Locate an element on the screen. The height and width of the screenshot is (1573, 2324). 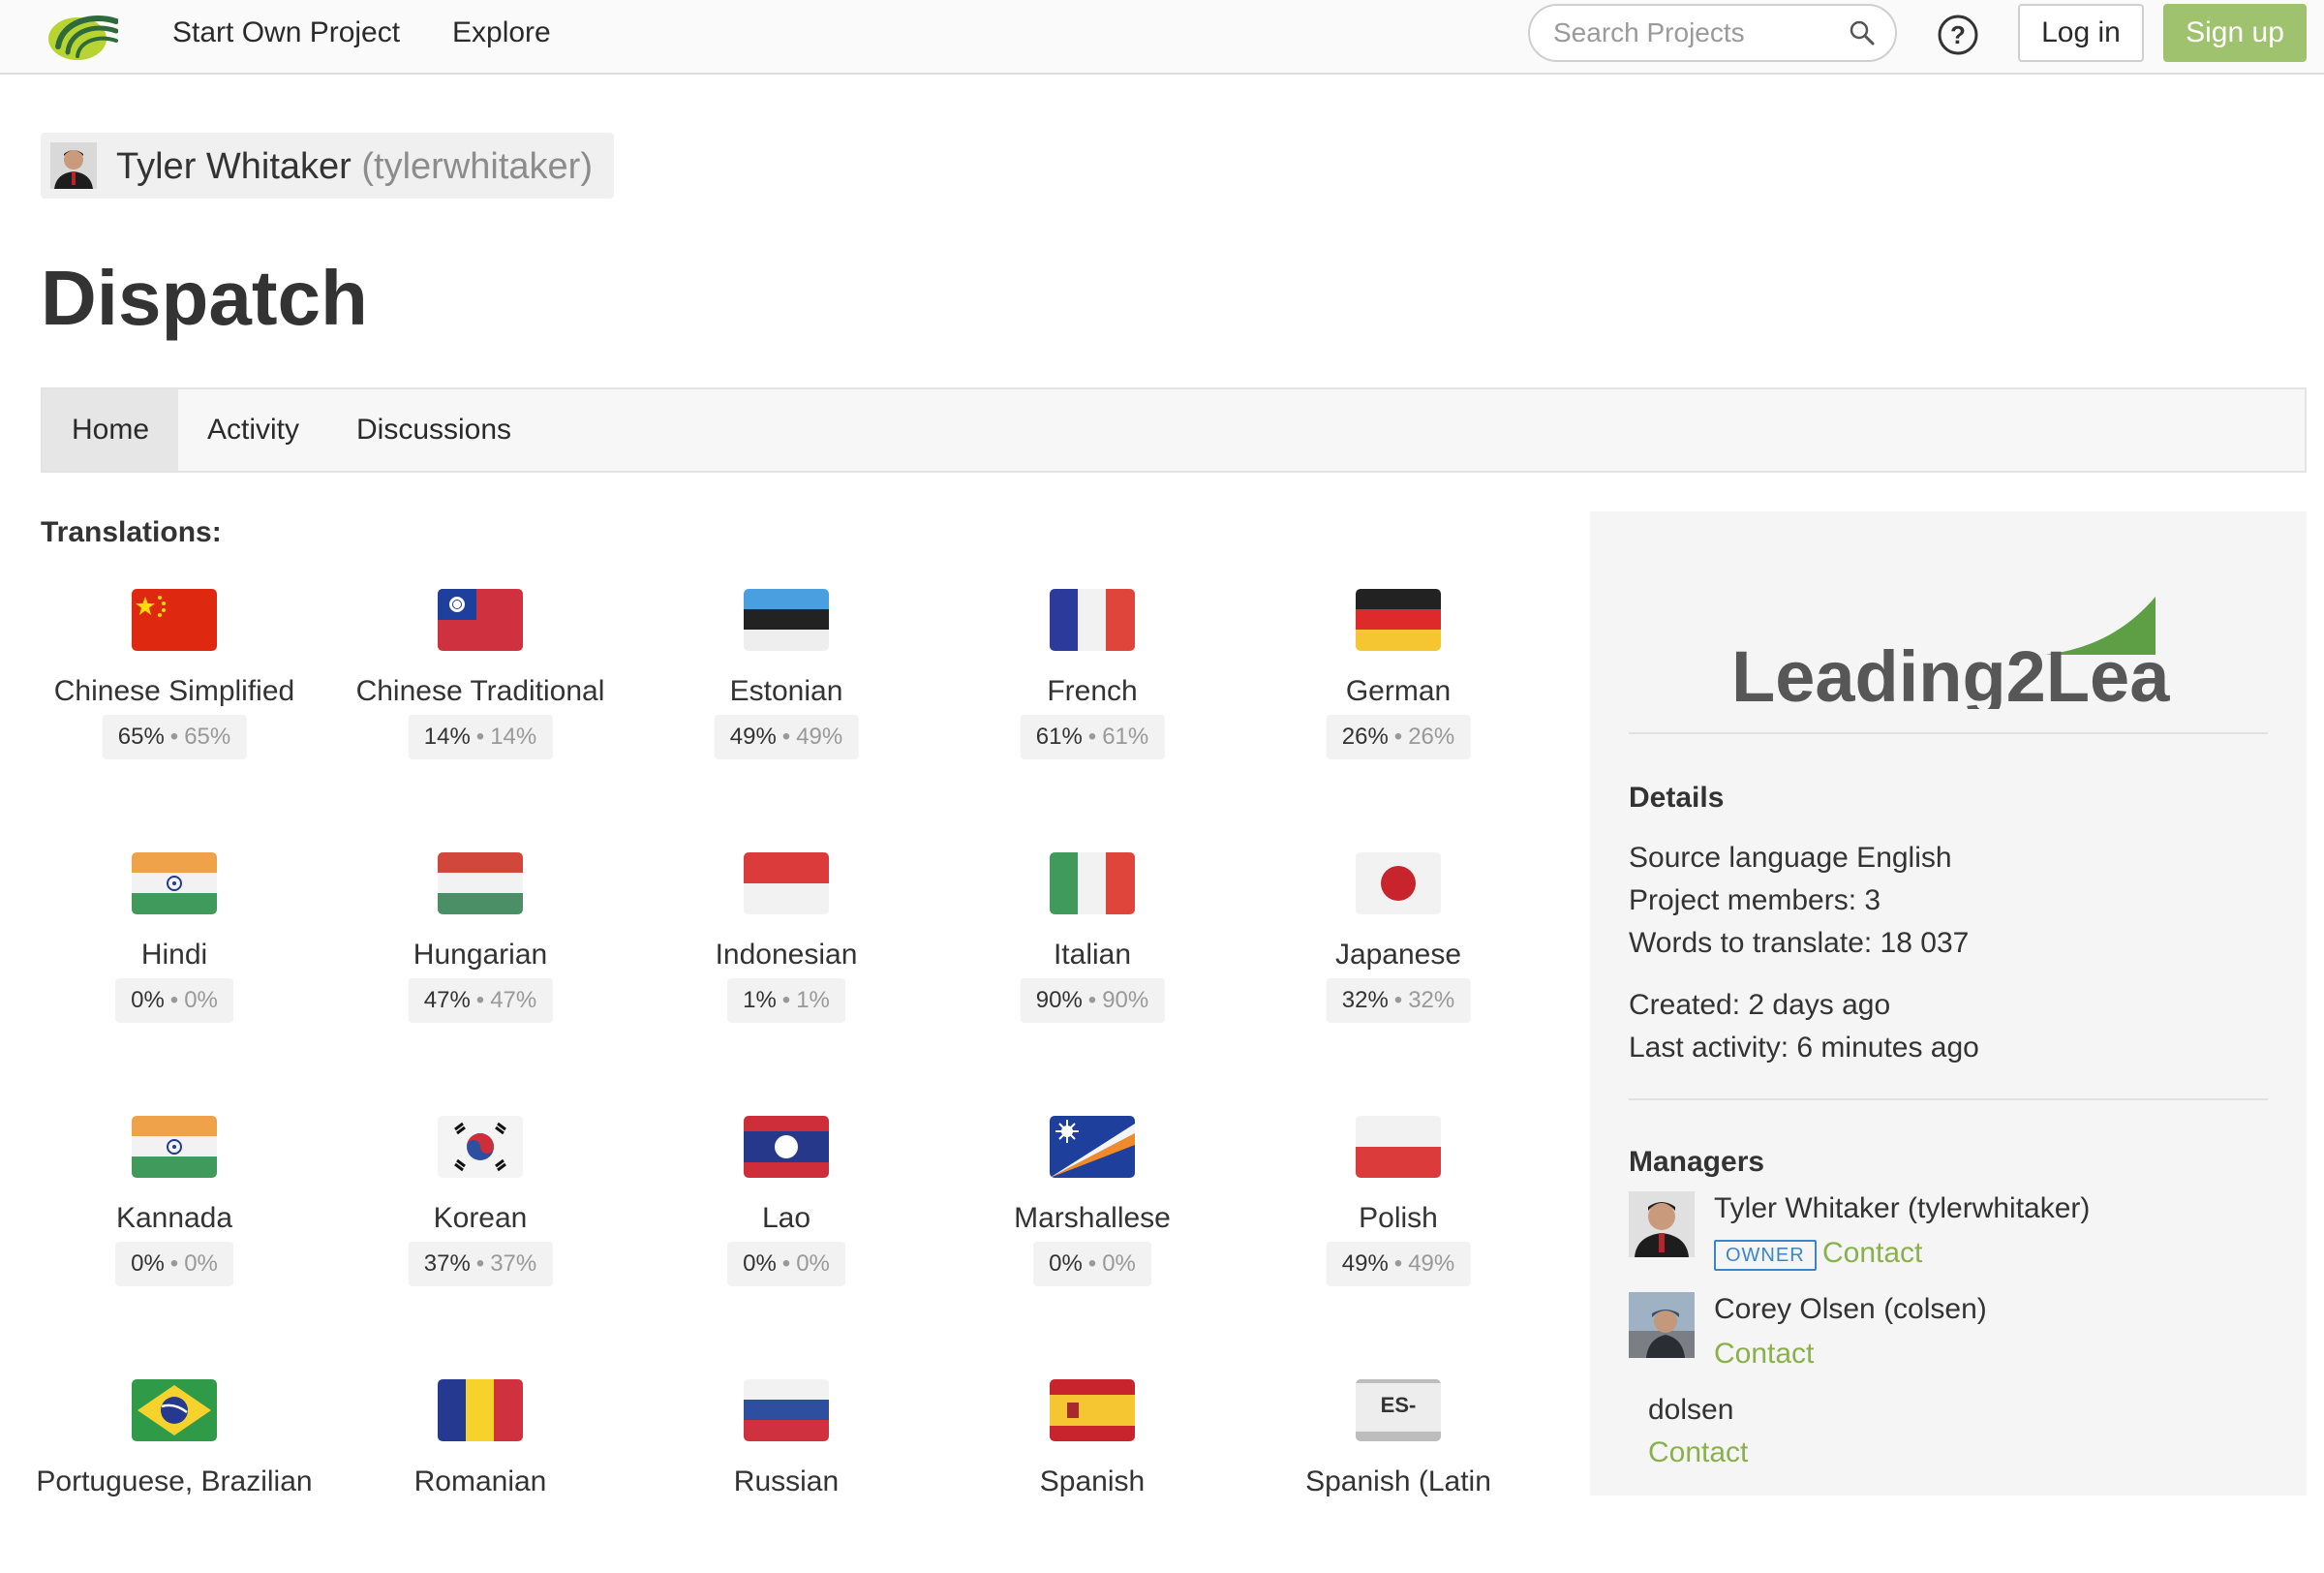
login-button: Log in is located at coordinates (2081, 33).